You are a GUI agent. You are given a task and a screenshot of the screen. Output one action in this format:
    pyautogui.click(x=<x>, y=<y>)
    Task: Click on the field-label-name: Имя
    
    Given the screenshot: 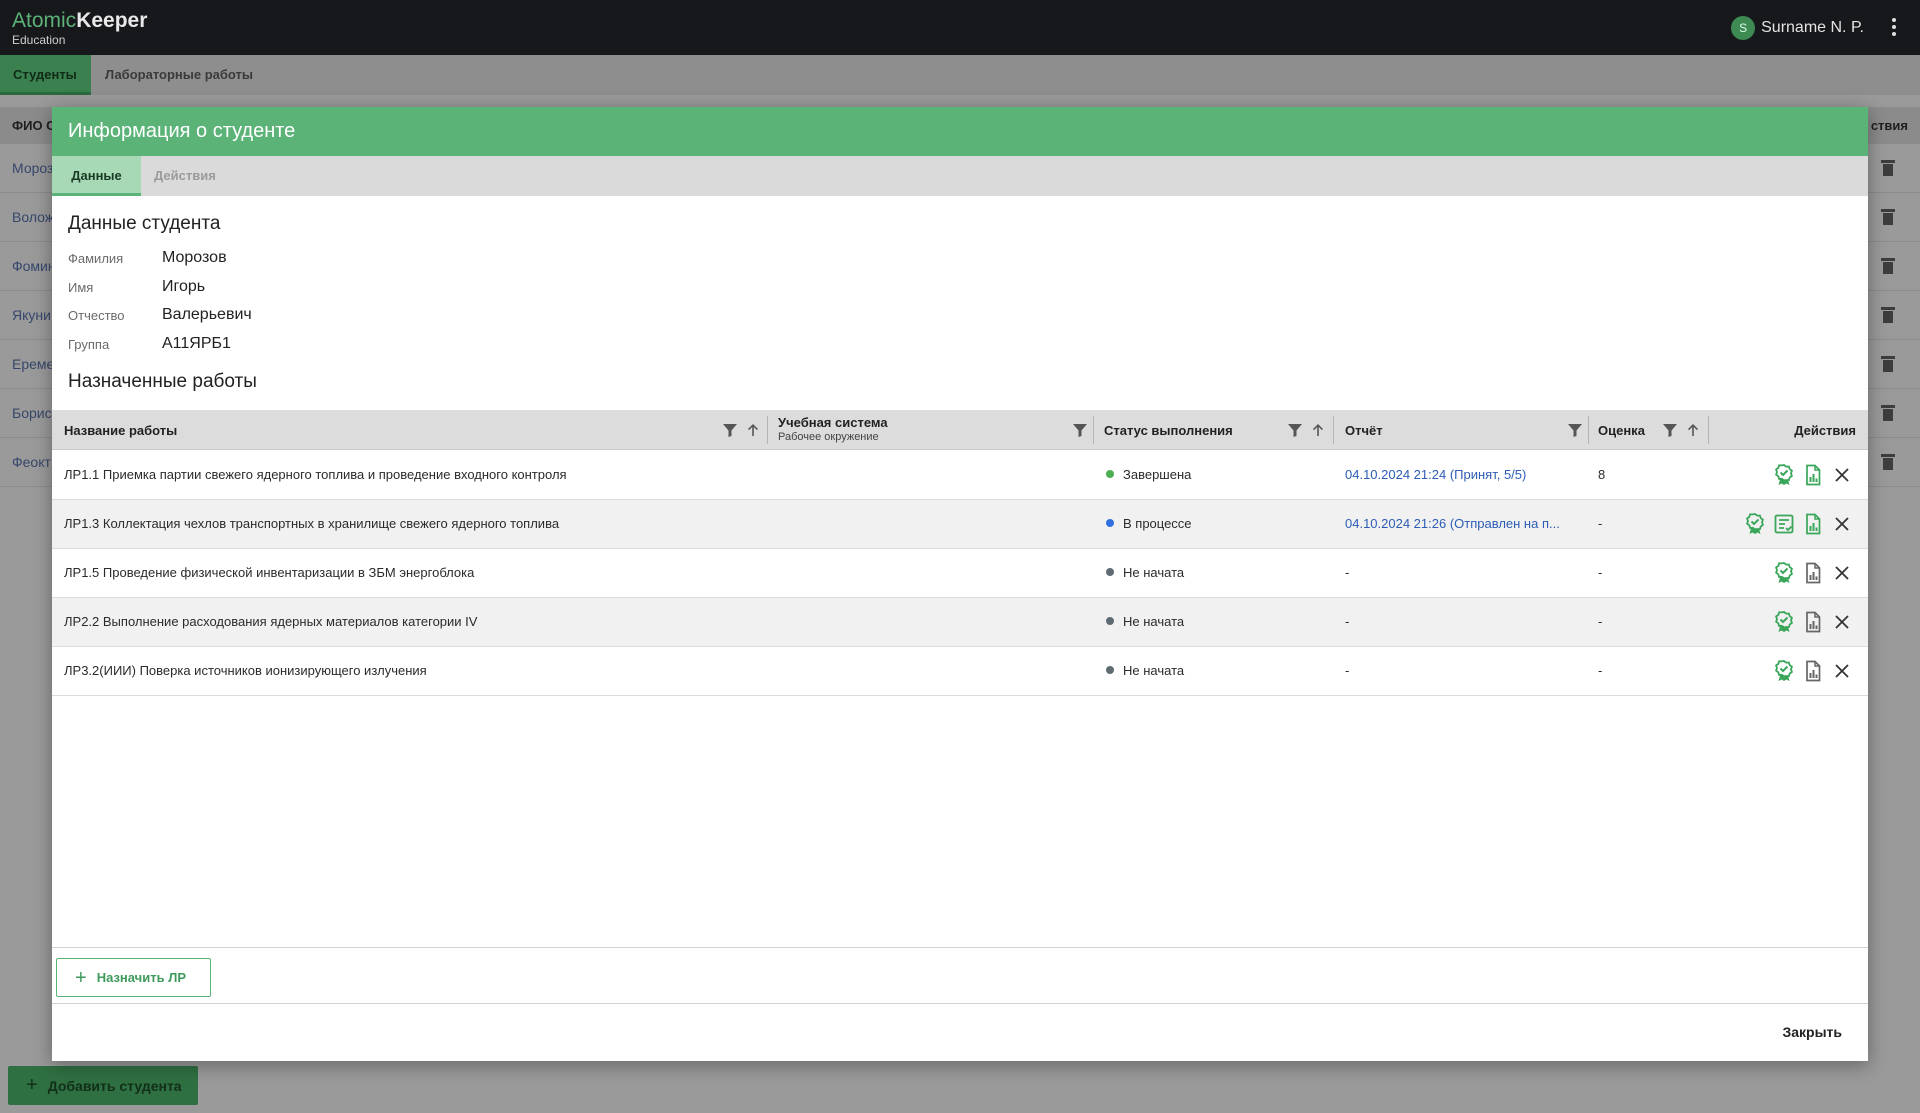 What is the action you would take?
    pyautogui.click(x=81, y=287)
    